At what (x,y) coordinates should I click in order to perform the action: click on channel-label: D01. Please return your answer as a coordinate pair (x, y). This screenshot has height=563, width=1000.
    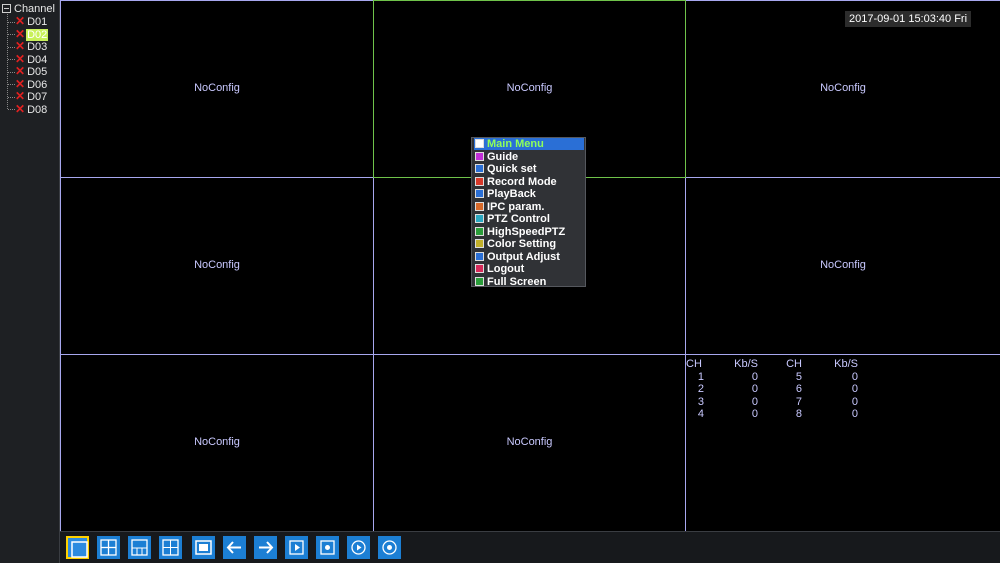
    Looking at the image, I should click on (37, 22).